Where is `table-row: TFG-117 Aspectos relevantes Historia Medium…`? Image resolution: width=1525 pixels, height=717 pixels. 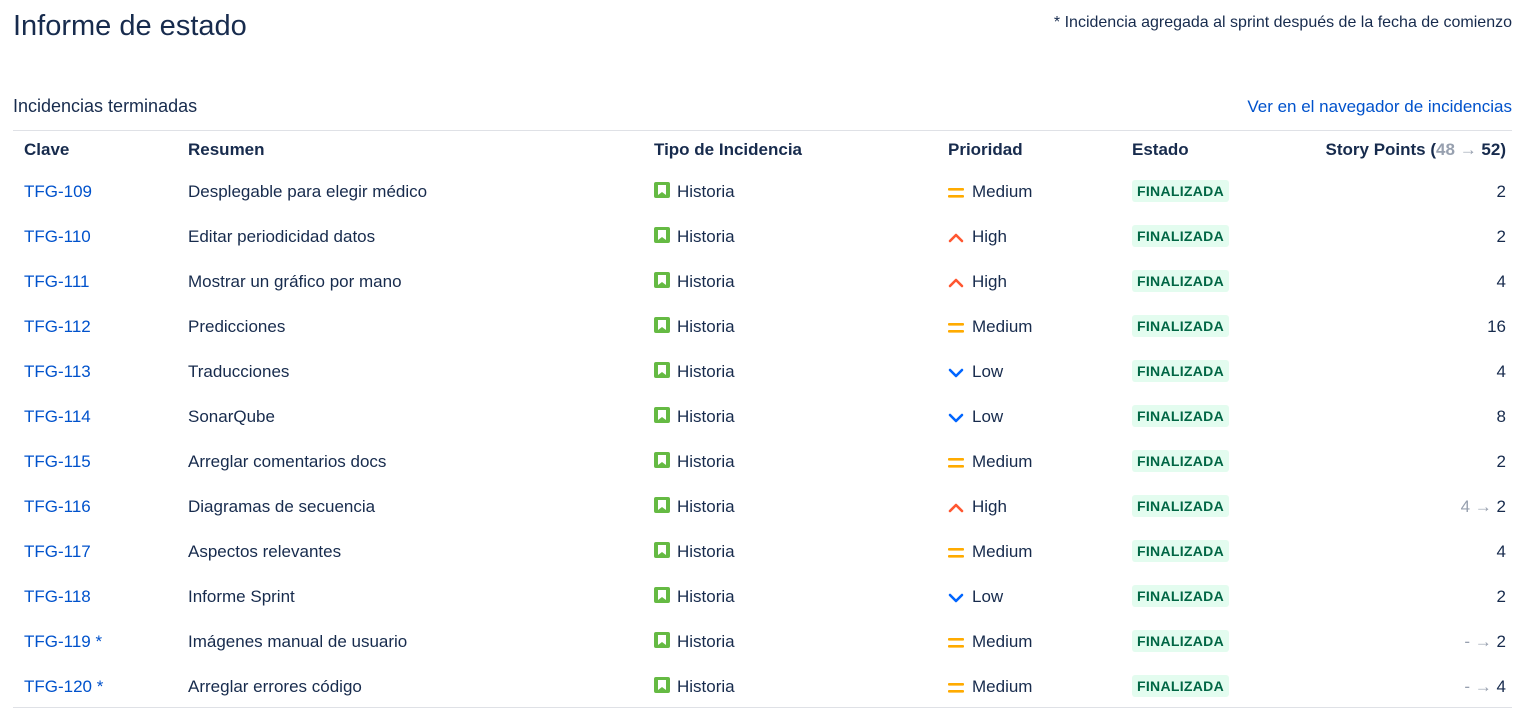
table-row: TFG-117 Aspectos relevantes Historia Medium… is located at coordinates (762, 551).